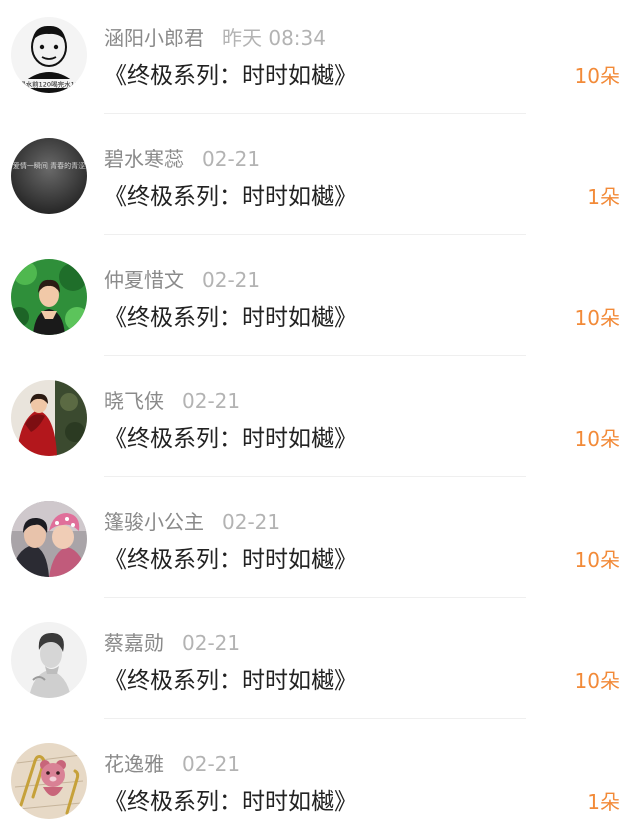 This screenshot has height=839, width=640. I want to click on username: 篷骏小公主, so click(154, 522).